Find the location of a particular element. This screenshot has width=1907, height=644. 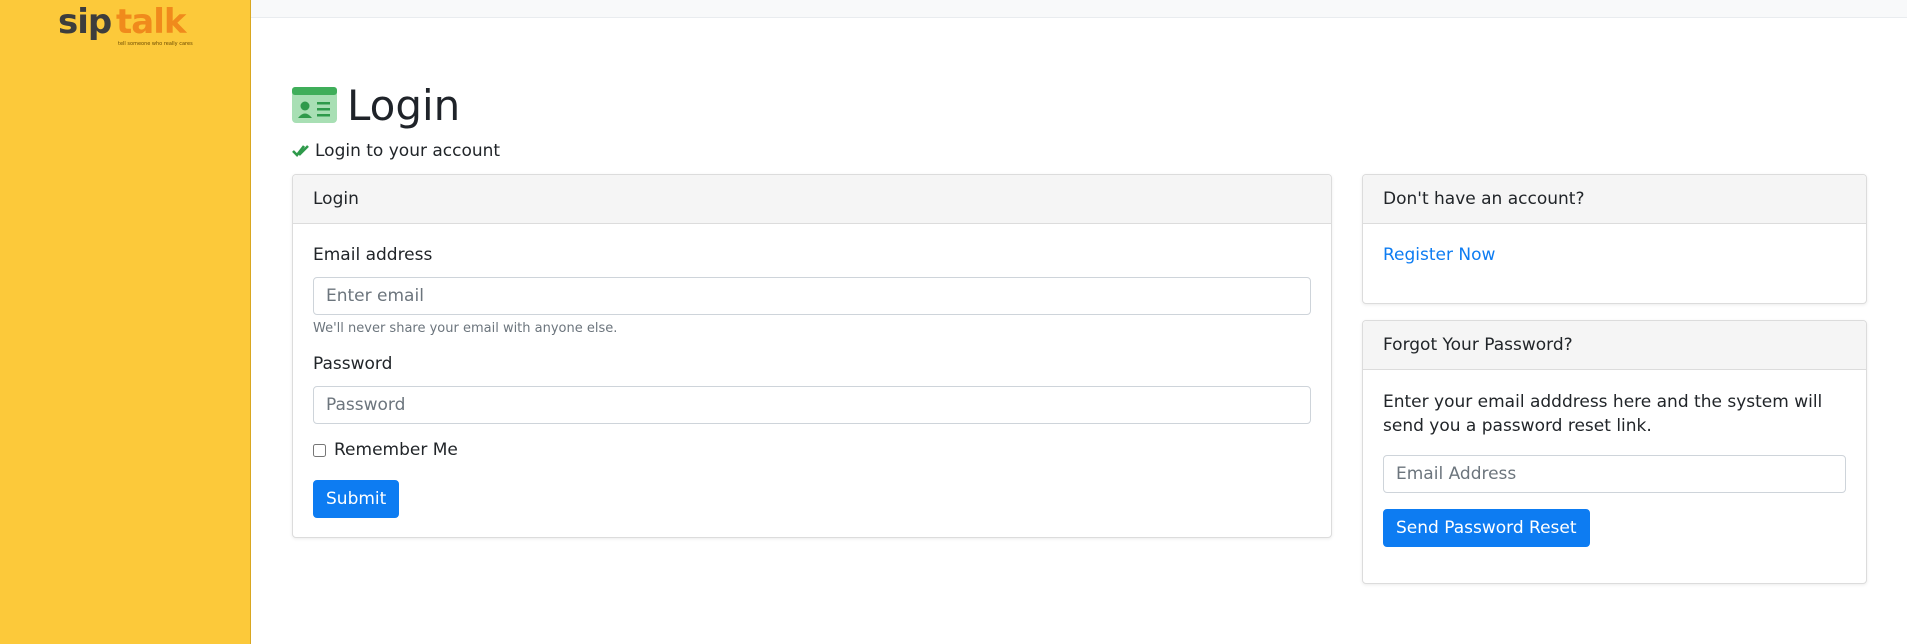

send-password-reset-button: Send Password Reset is located at coordinates (1486, 528).